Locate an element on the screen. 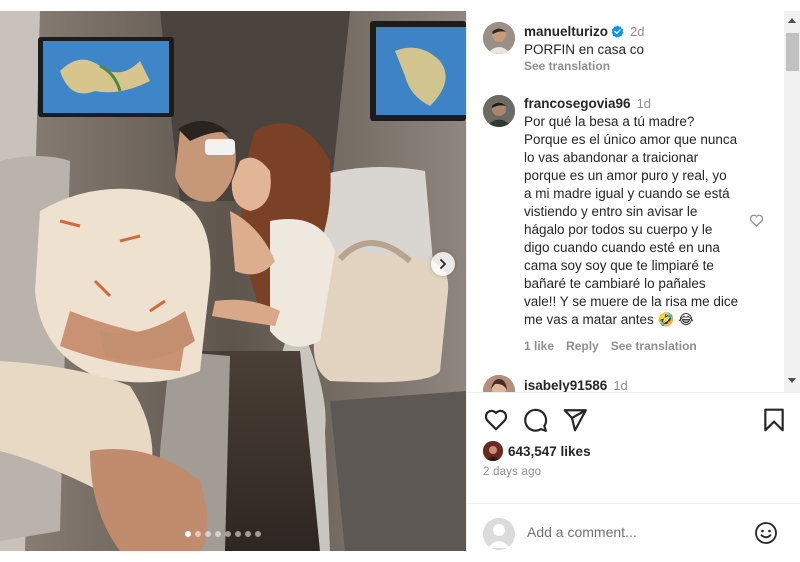  post-actions: 643,547 likes 2 days ago is located at coordinates (633, 471).